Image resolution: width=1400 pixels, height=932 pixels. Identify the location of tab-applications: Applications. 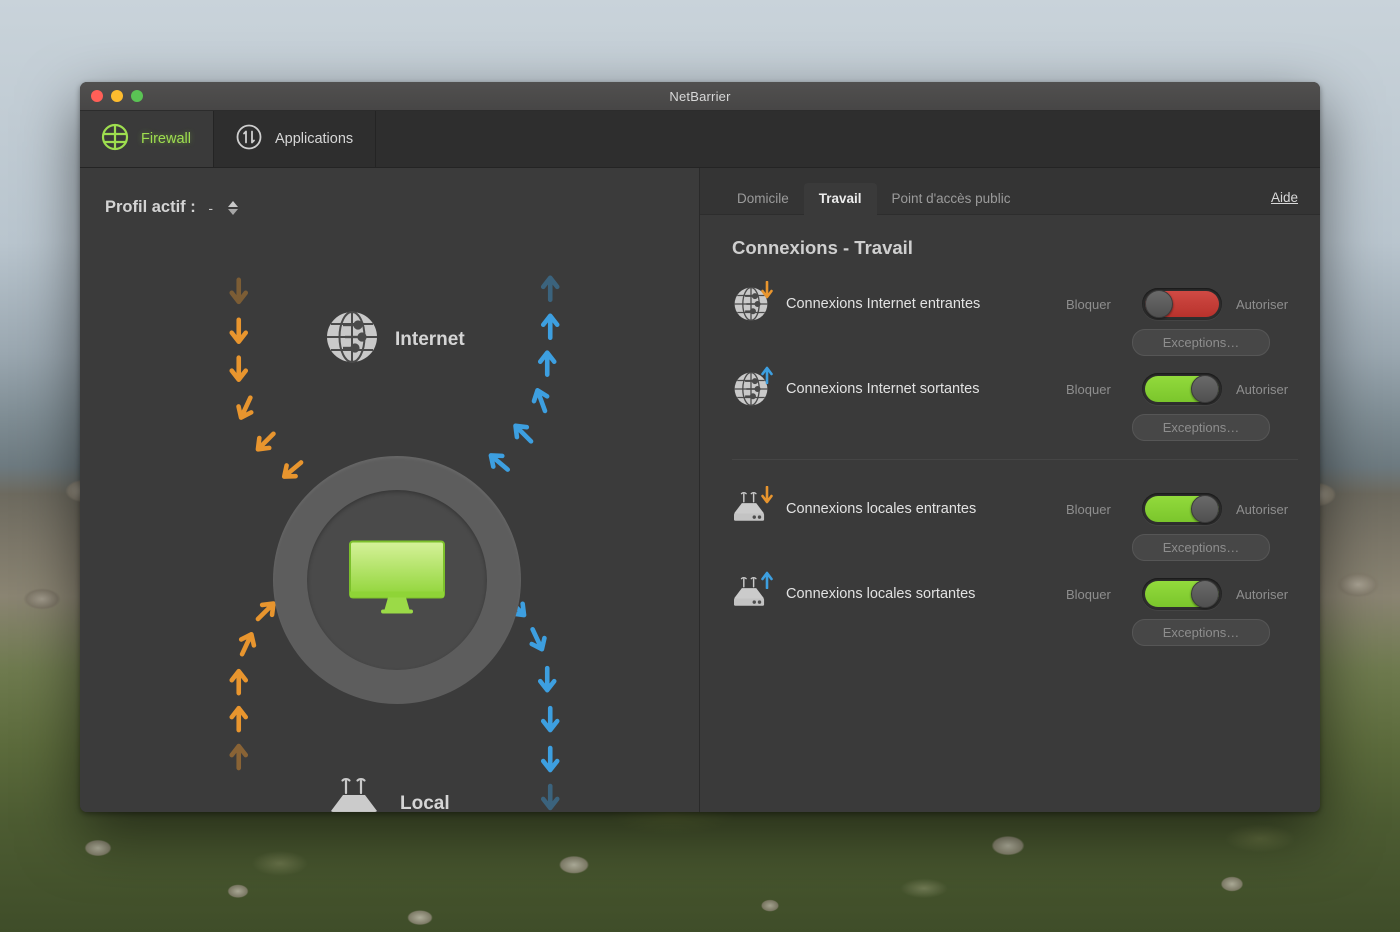
(295, 139).